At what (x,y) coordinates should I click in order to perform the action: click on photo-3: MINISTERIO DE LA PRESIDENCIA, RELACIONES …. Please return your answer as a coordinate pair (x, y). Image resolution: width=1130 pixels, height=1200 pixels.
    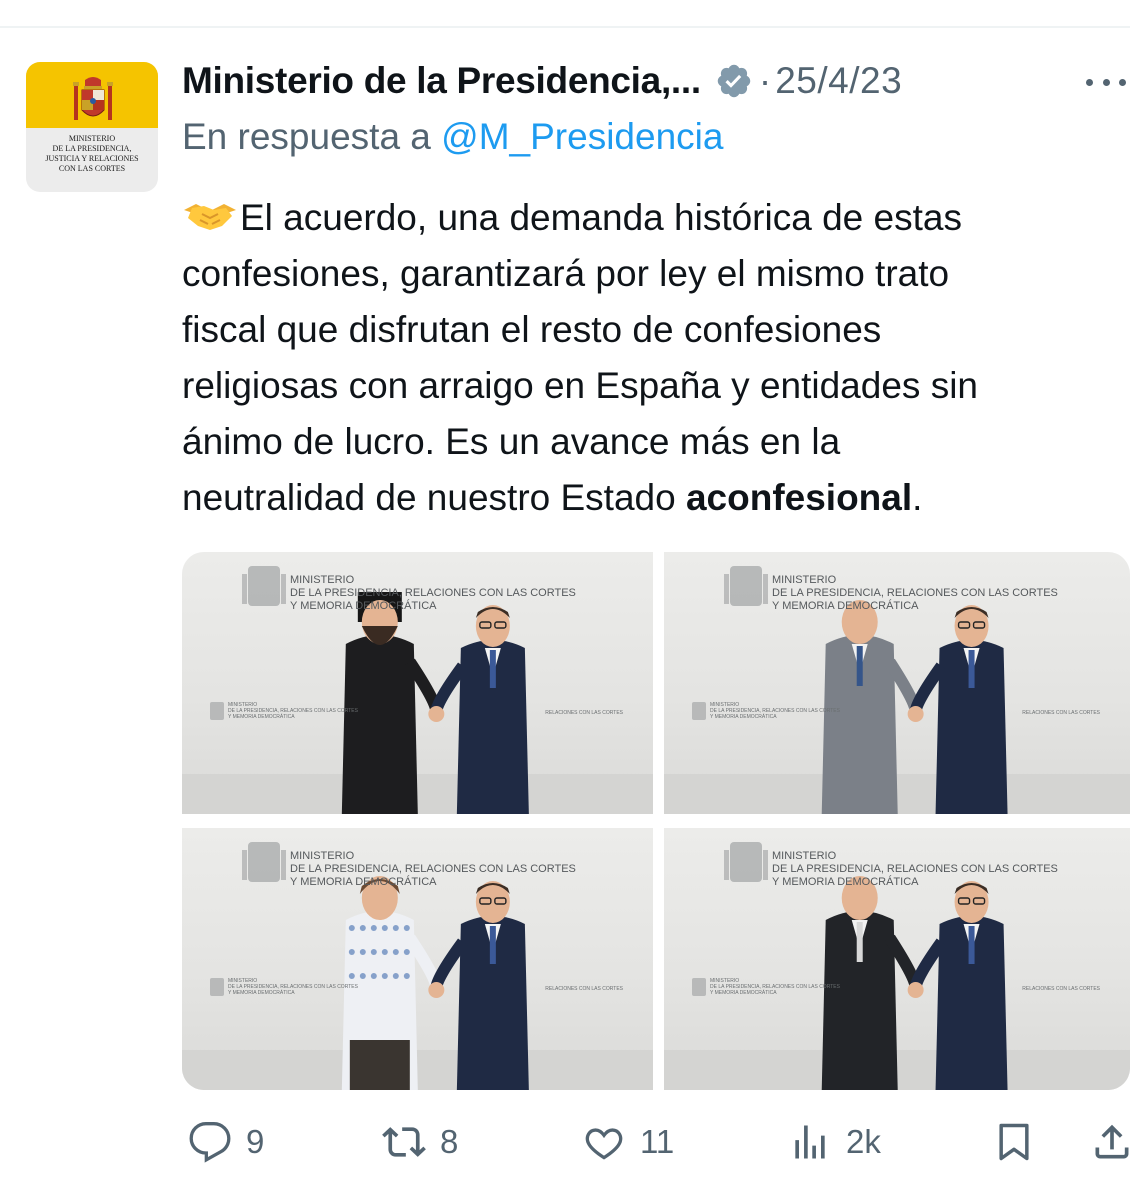
    Looking at the image, I should click on (417, 959).